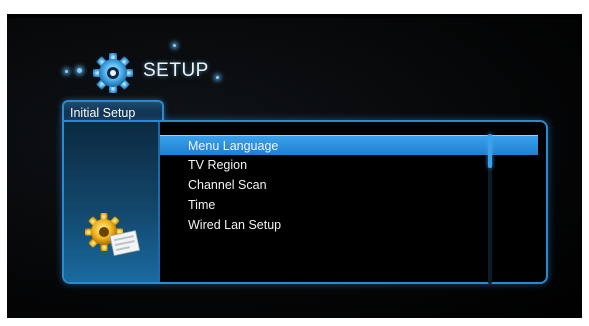 Image resolution: width=589 pixels, height=326 pixels. What do you see at coordinates (490, 151) in the screenshot?
I see `scroll-thumb` at bounding box center [490, 151].